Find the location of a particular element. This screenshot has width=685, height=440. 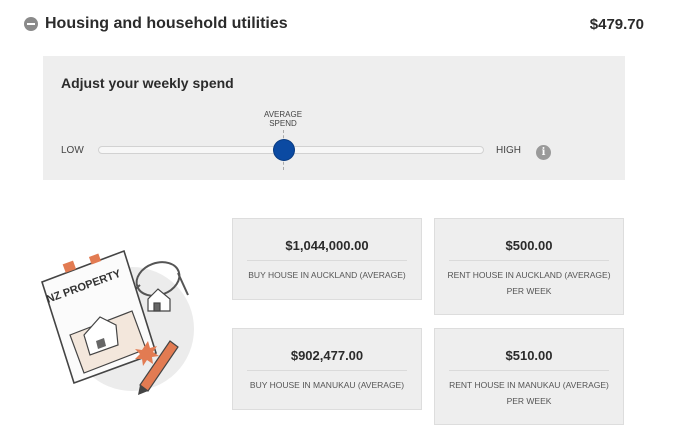

high-label: HIGH is located at coordinates (508, 150).